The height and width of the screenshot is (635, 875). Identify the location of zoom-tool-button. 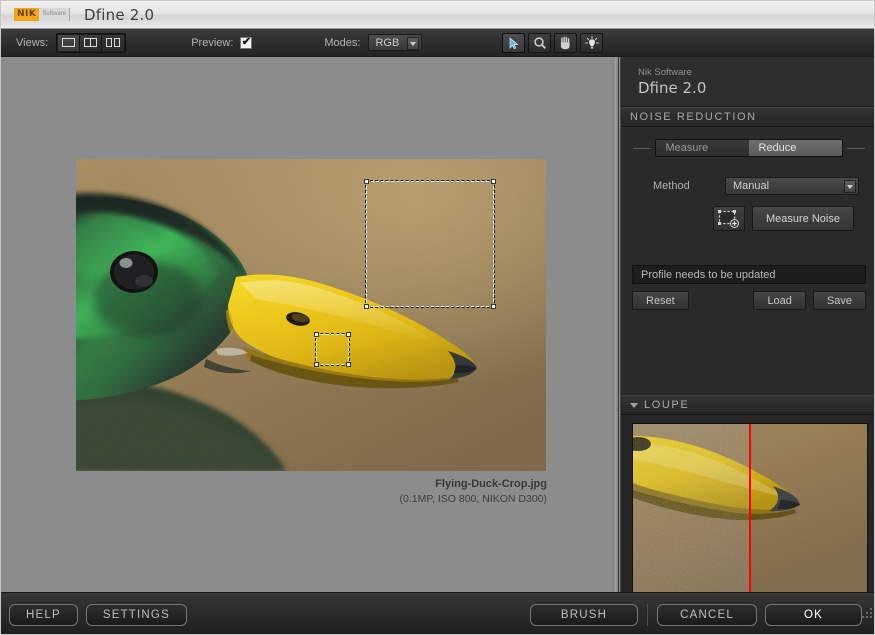
(539, 43).